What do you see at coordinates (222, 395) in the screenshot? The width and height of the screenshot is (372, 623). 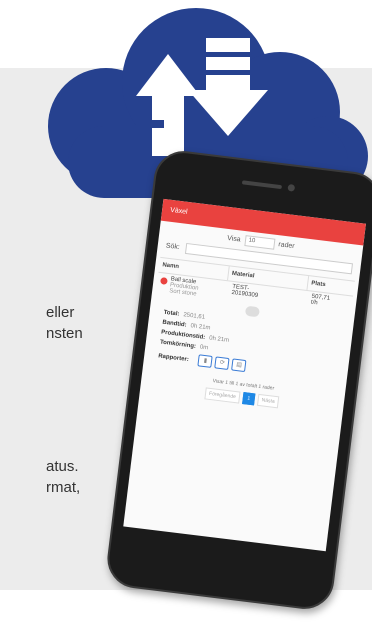 I see `prev-page-button: Föregående` at bounding box center [222, 395].